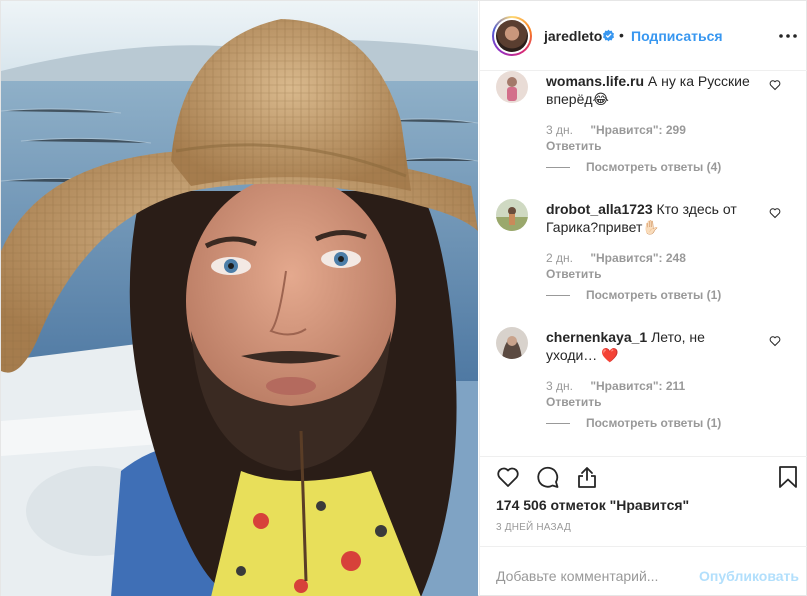 Image resolution: width=807 pixels, height=596 pixels. What do you see at coordinates (638, 258) in the screenshot?
I see `comment-likes: "Нравится": 248` at bounding box center [638, 258].